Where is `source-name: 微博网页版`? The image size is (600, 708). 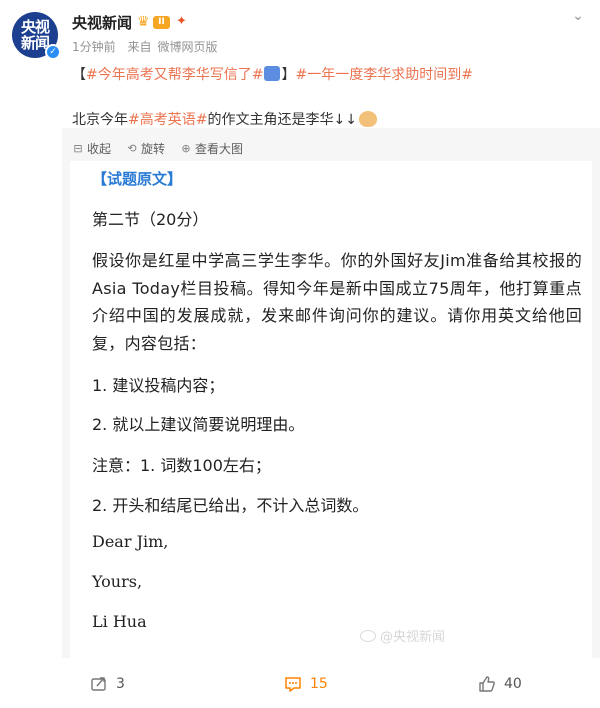
source-name: 微博网页版 is located at coordinates (187, 47).